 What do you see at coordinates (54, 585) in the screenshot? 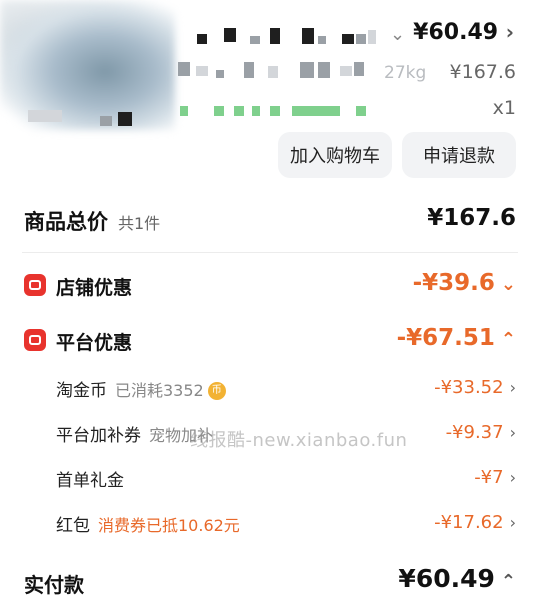
I see `payment-label: 实付款` at bounding box center [54, 585].